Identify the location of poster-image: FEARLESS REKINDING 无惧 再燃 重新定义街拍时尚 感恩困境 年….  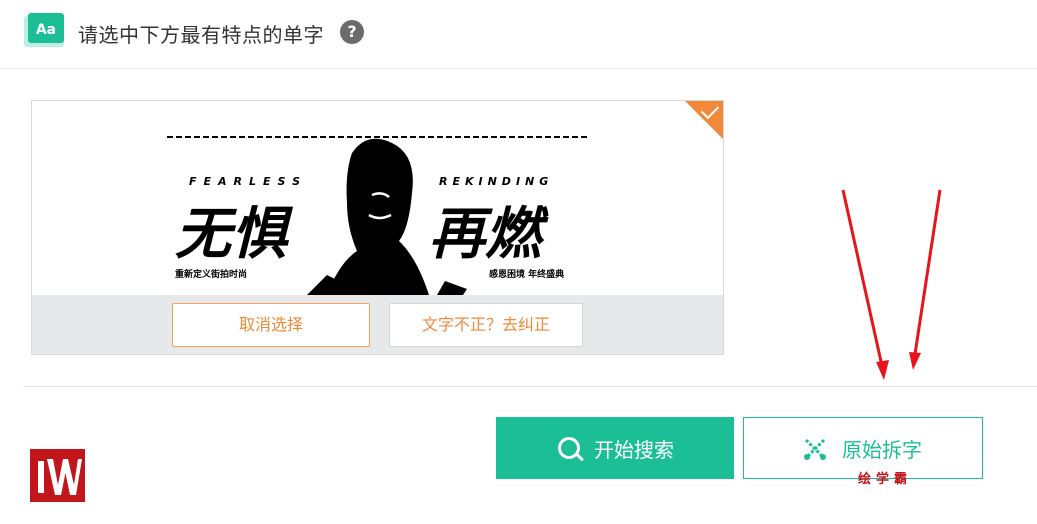
(377, 215).